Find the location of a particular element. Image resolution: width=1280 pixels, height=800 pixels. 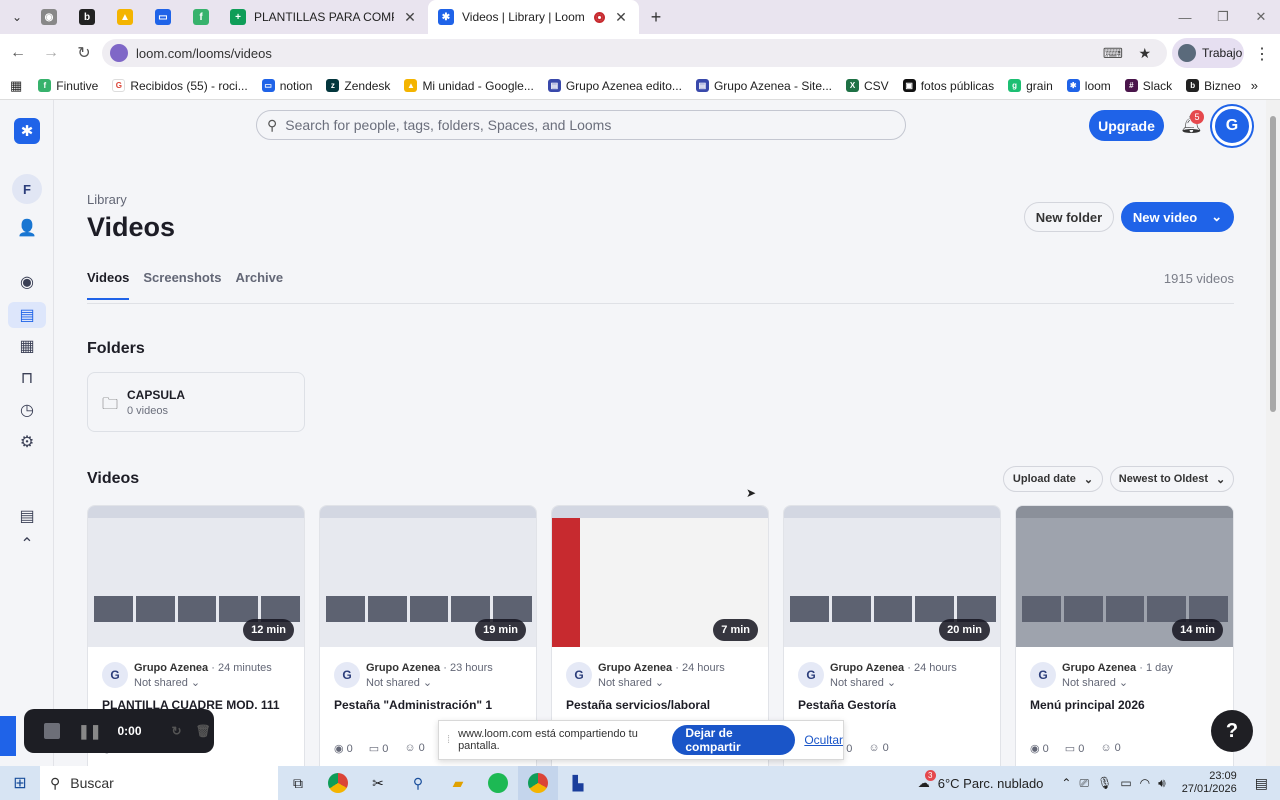

back-icon: ← is located at coordinates (18, 53).